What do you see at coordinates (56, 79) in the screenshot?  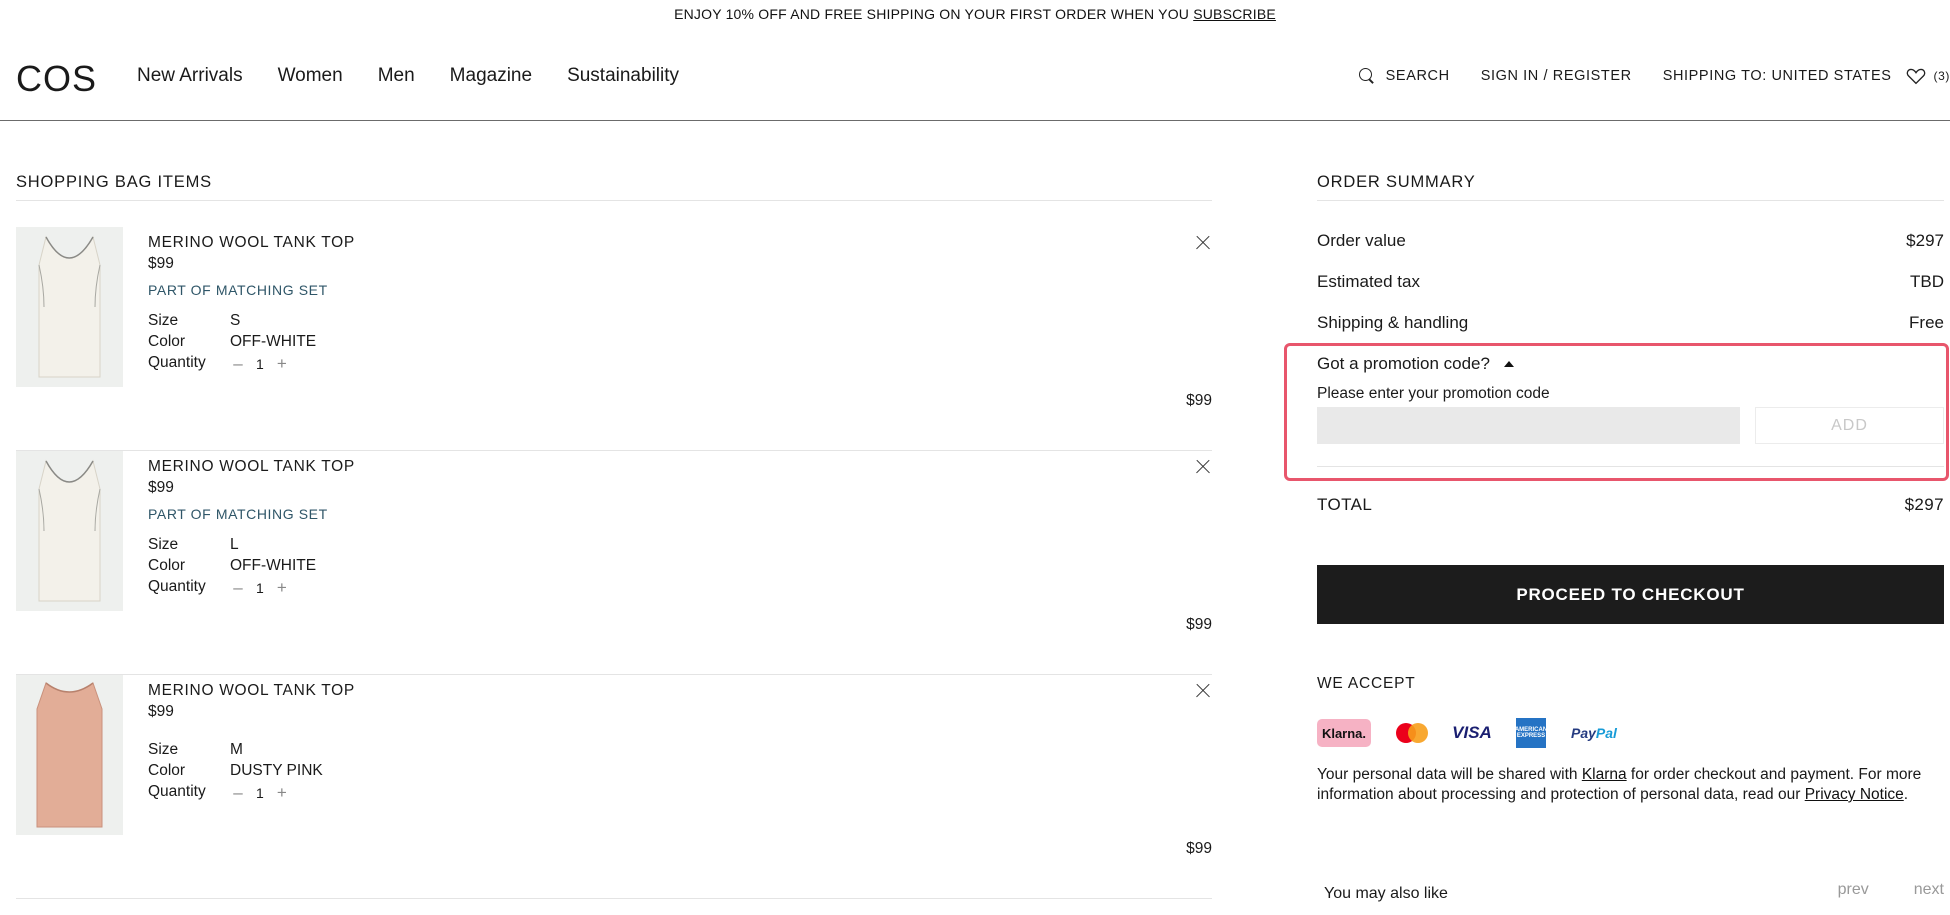 I see `logo: COS` at bounding box center [56, 79].